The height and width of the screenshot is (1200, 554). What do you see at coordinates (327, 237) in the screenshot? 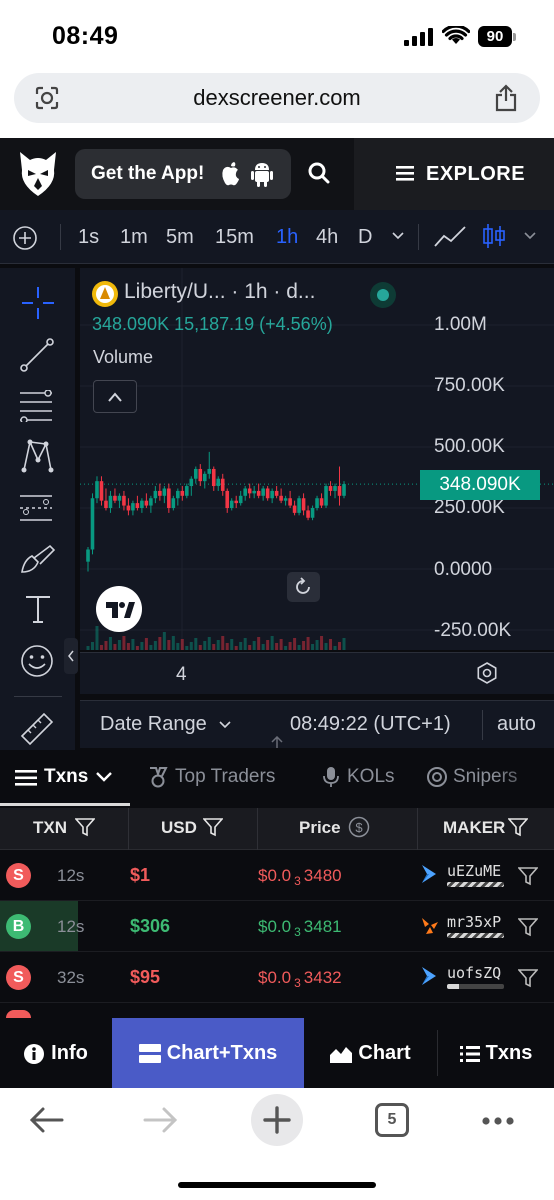
I see `timeframe-4h: 4h` at bounding box center [327, 237].